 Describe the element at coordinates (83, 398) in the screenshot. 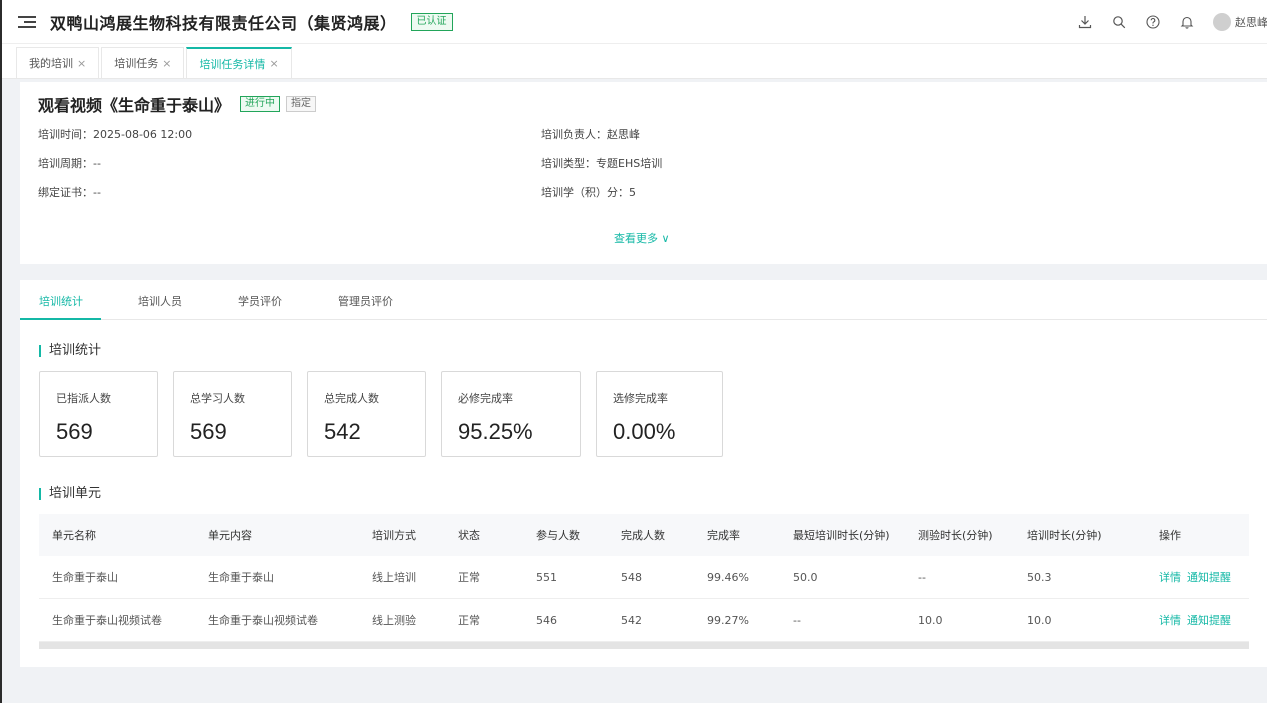

I see `stat-label: 已指派人数` at that location.